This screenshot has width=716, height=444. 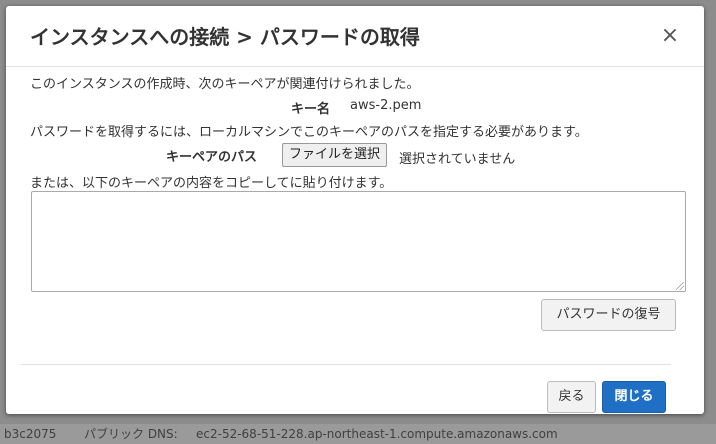 I want to click on dialog-header: インスタンスへの接続 > パスワードの取得 ×, so click(x=355, y=36).